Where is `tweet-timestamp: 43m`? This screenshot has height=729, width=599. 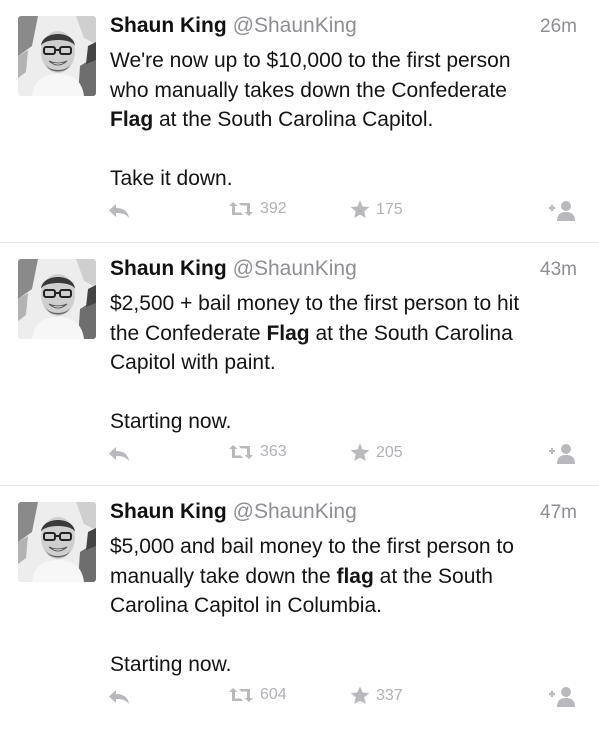
tweet-timestamp: 43m is located at coordinates (558, 269).